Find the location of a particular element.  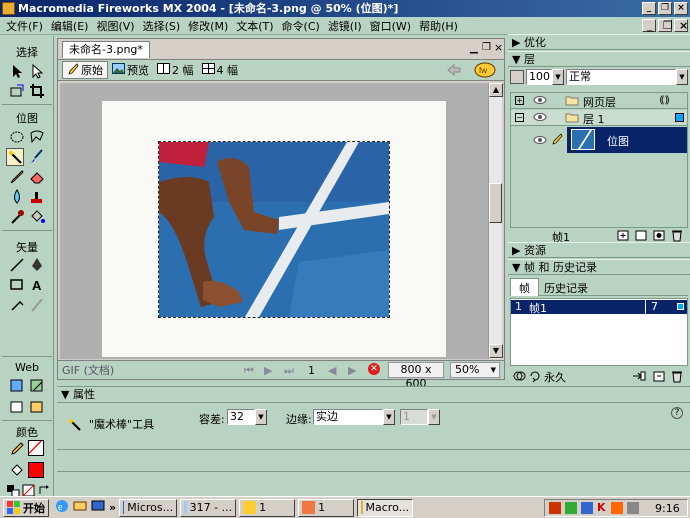

scroll-down-arrow-icon: ▼ is located at coordinates (496, 351).